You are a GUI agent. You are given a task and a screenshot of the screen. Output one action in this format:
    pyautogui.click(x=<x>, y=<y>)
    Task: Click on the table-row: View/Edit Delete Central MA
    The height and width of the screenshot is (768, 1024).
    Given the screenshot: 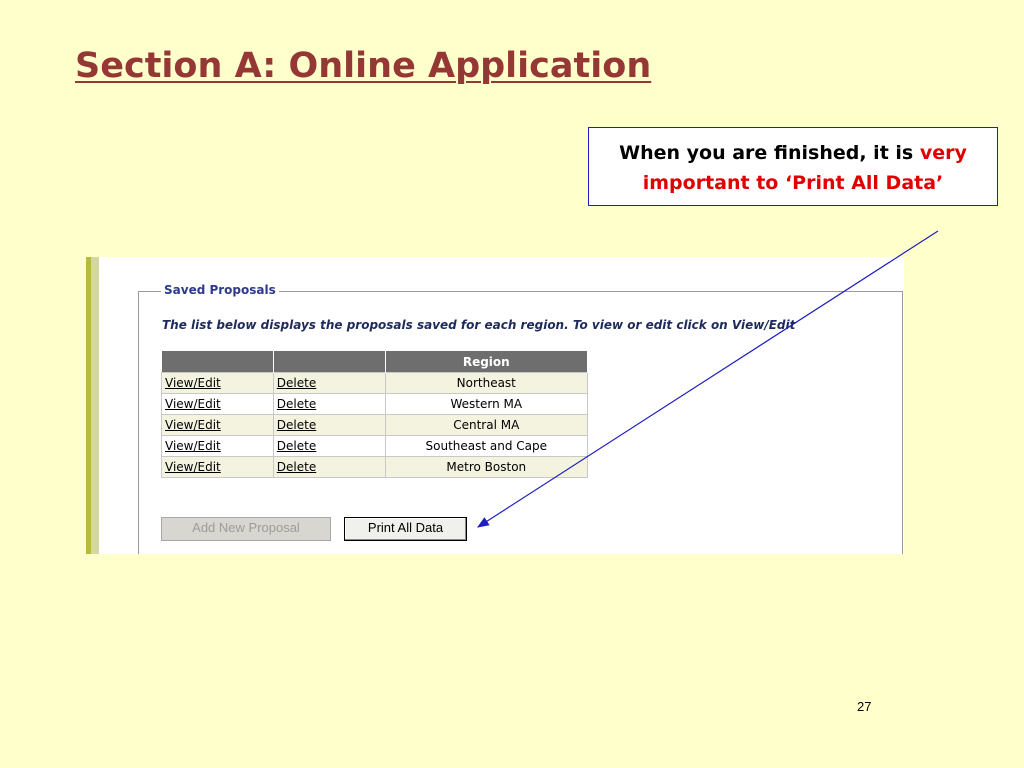 What is the action you would take?
    pyautogui.click(x=375, y=425)
    